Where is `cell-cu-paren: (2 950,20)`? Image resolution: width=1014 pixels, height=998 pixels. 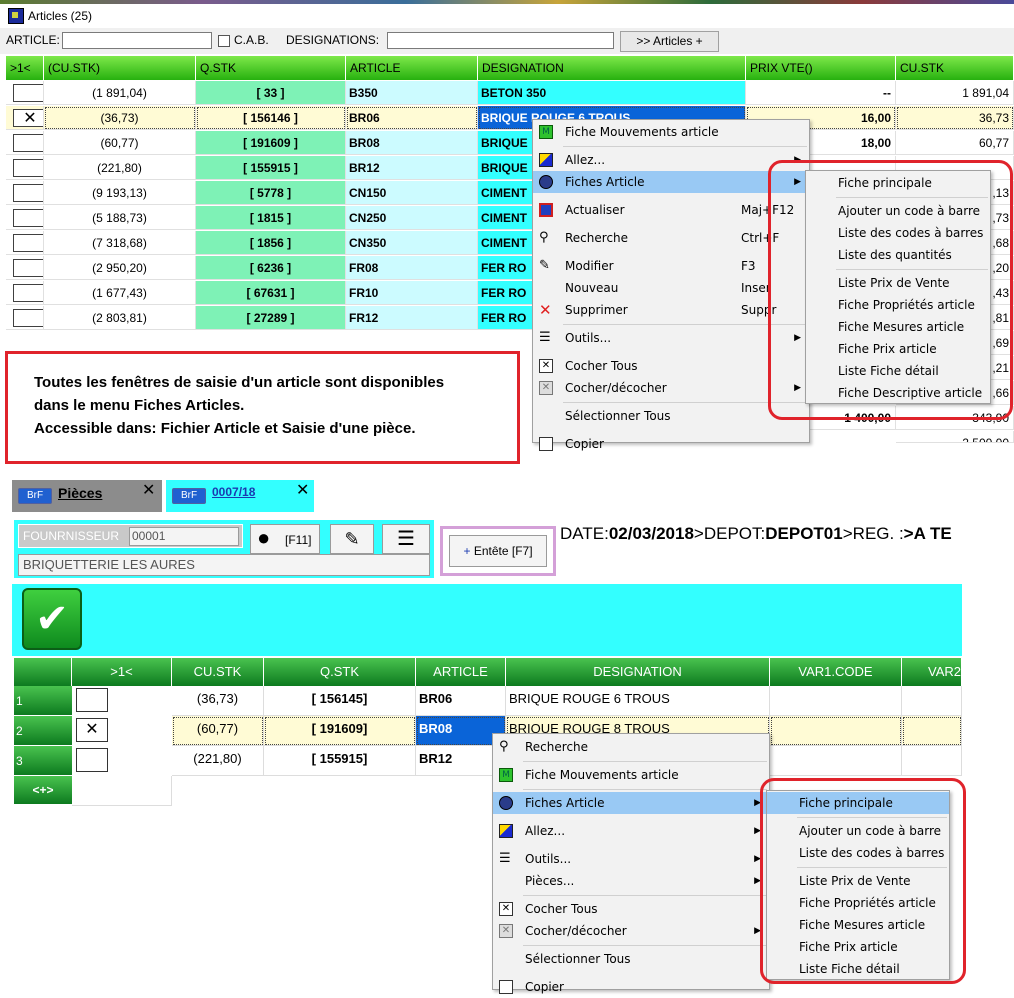
cell-cu-paren: (2 950,20) is located at coordinates (120, 268).